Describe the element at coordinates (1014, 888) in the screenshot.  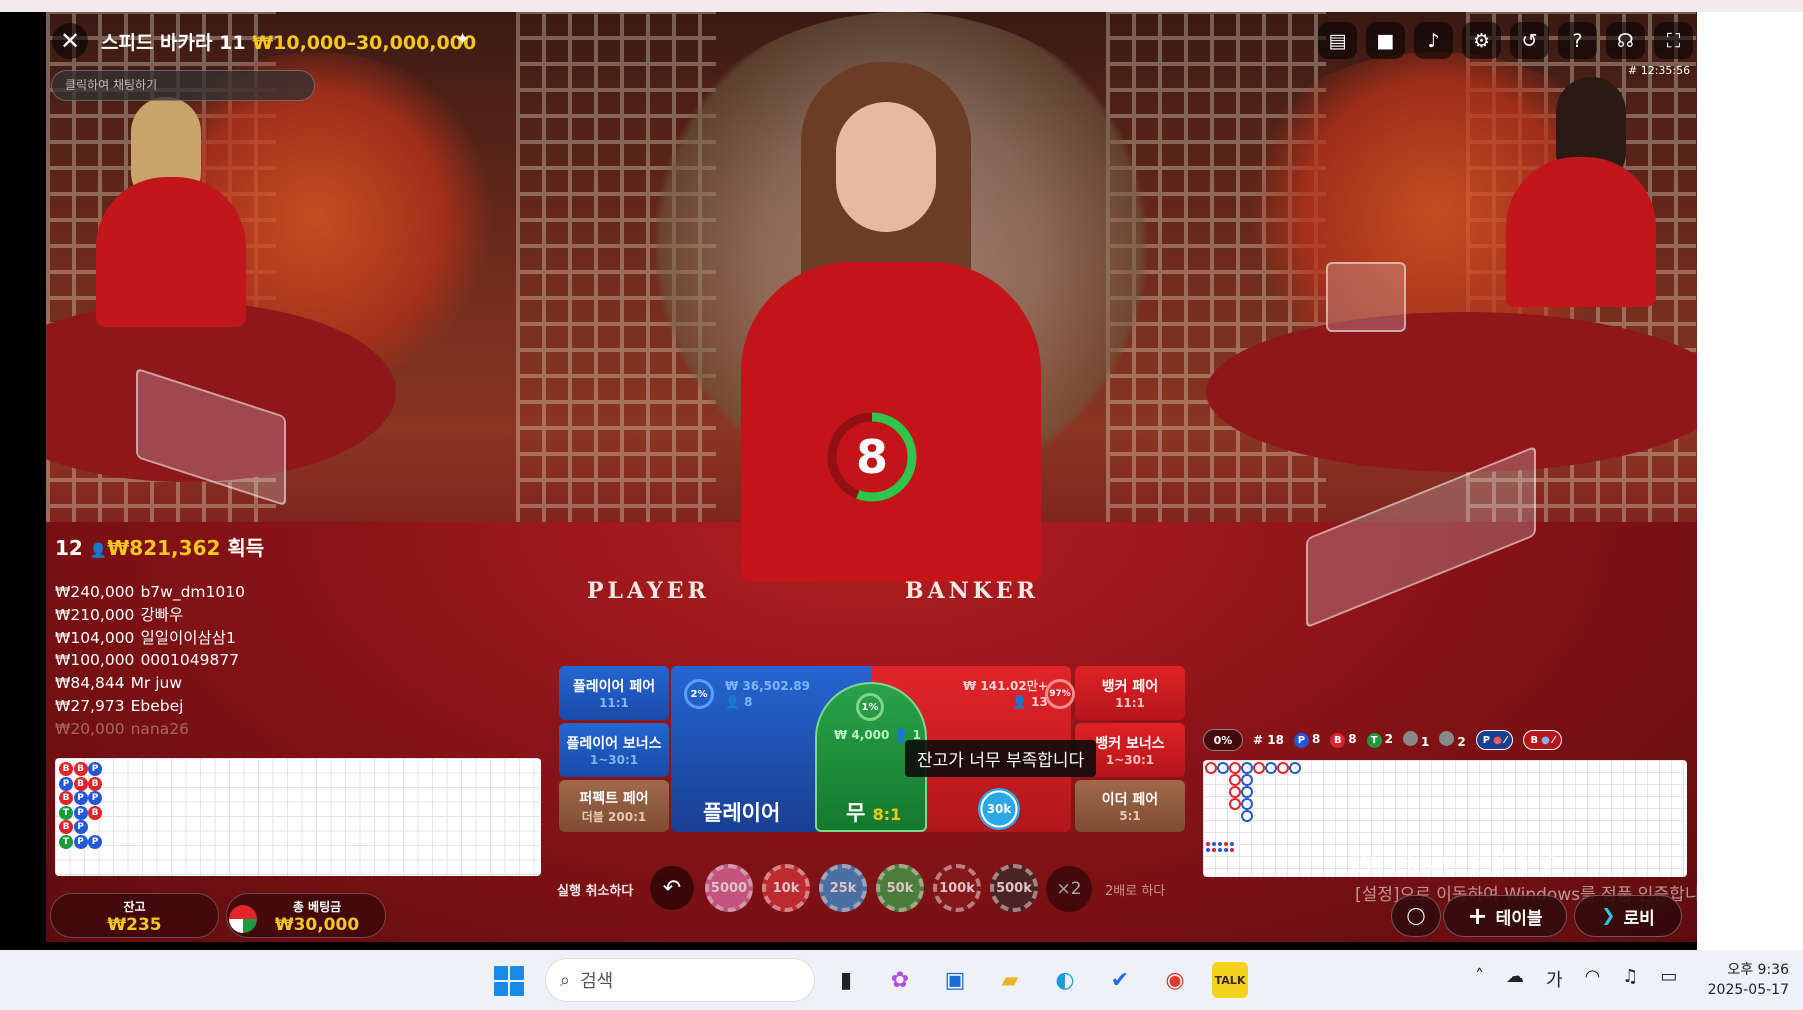
I see `chip-500k: 500k` at that location.